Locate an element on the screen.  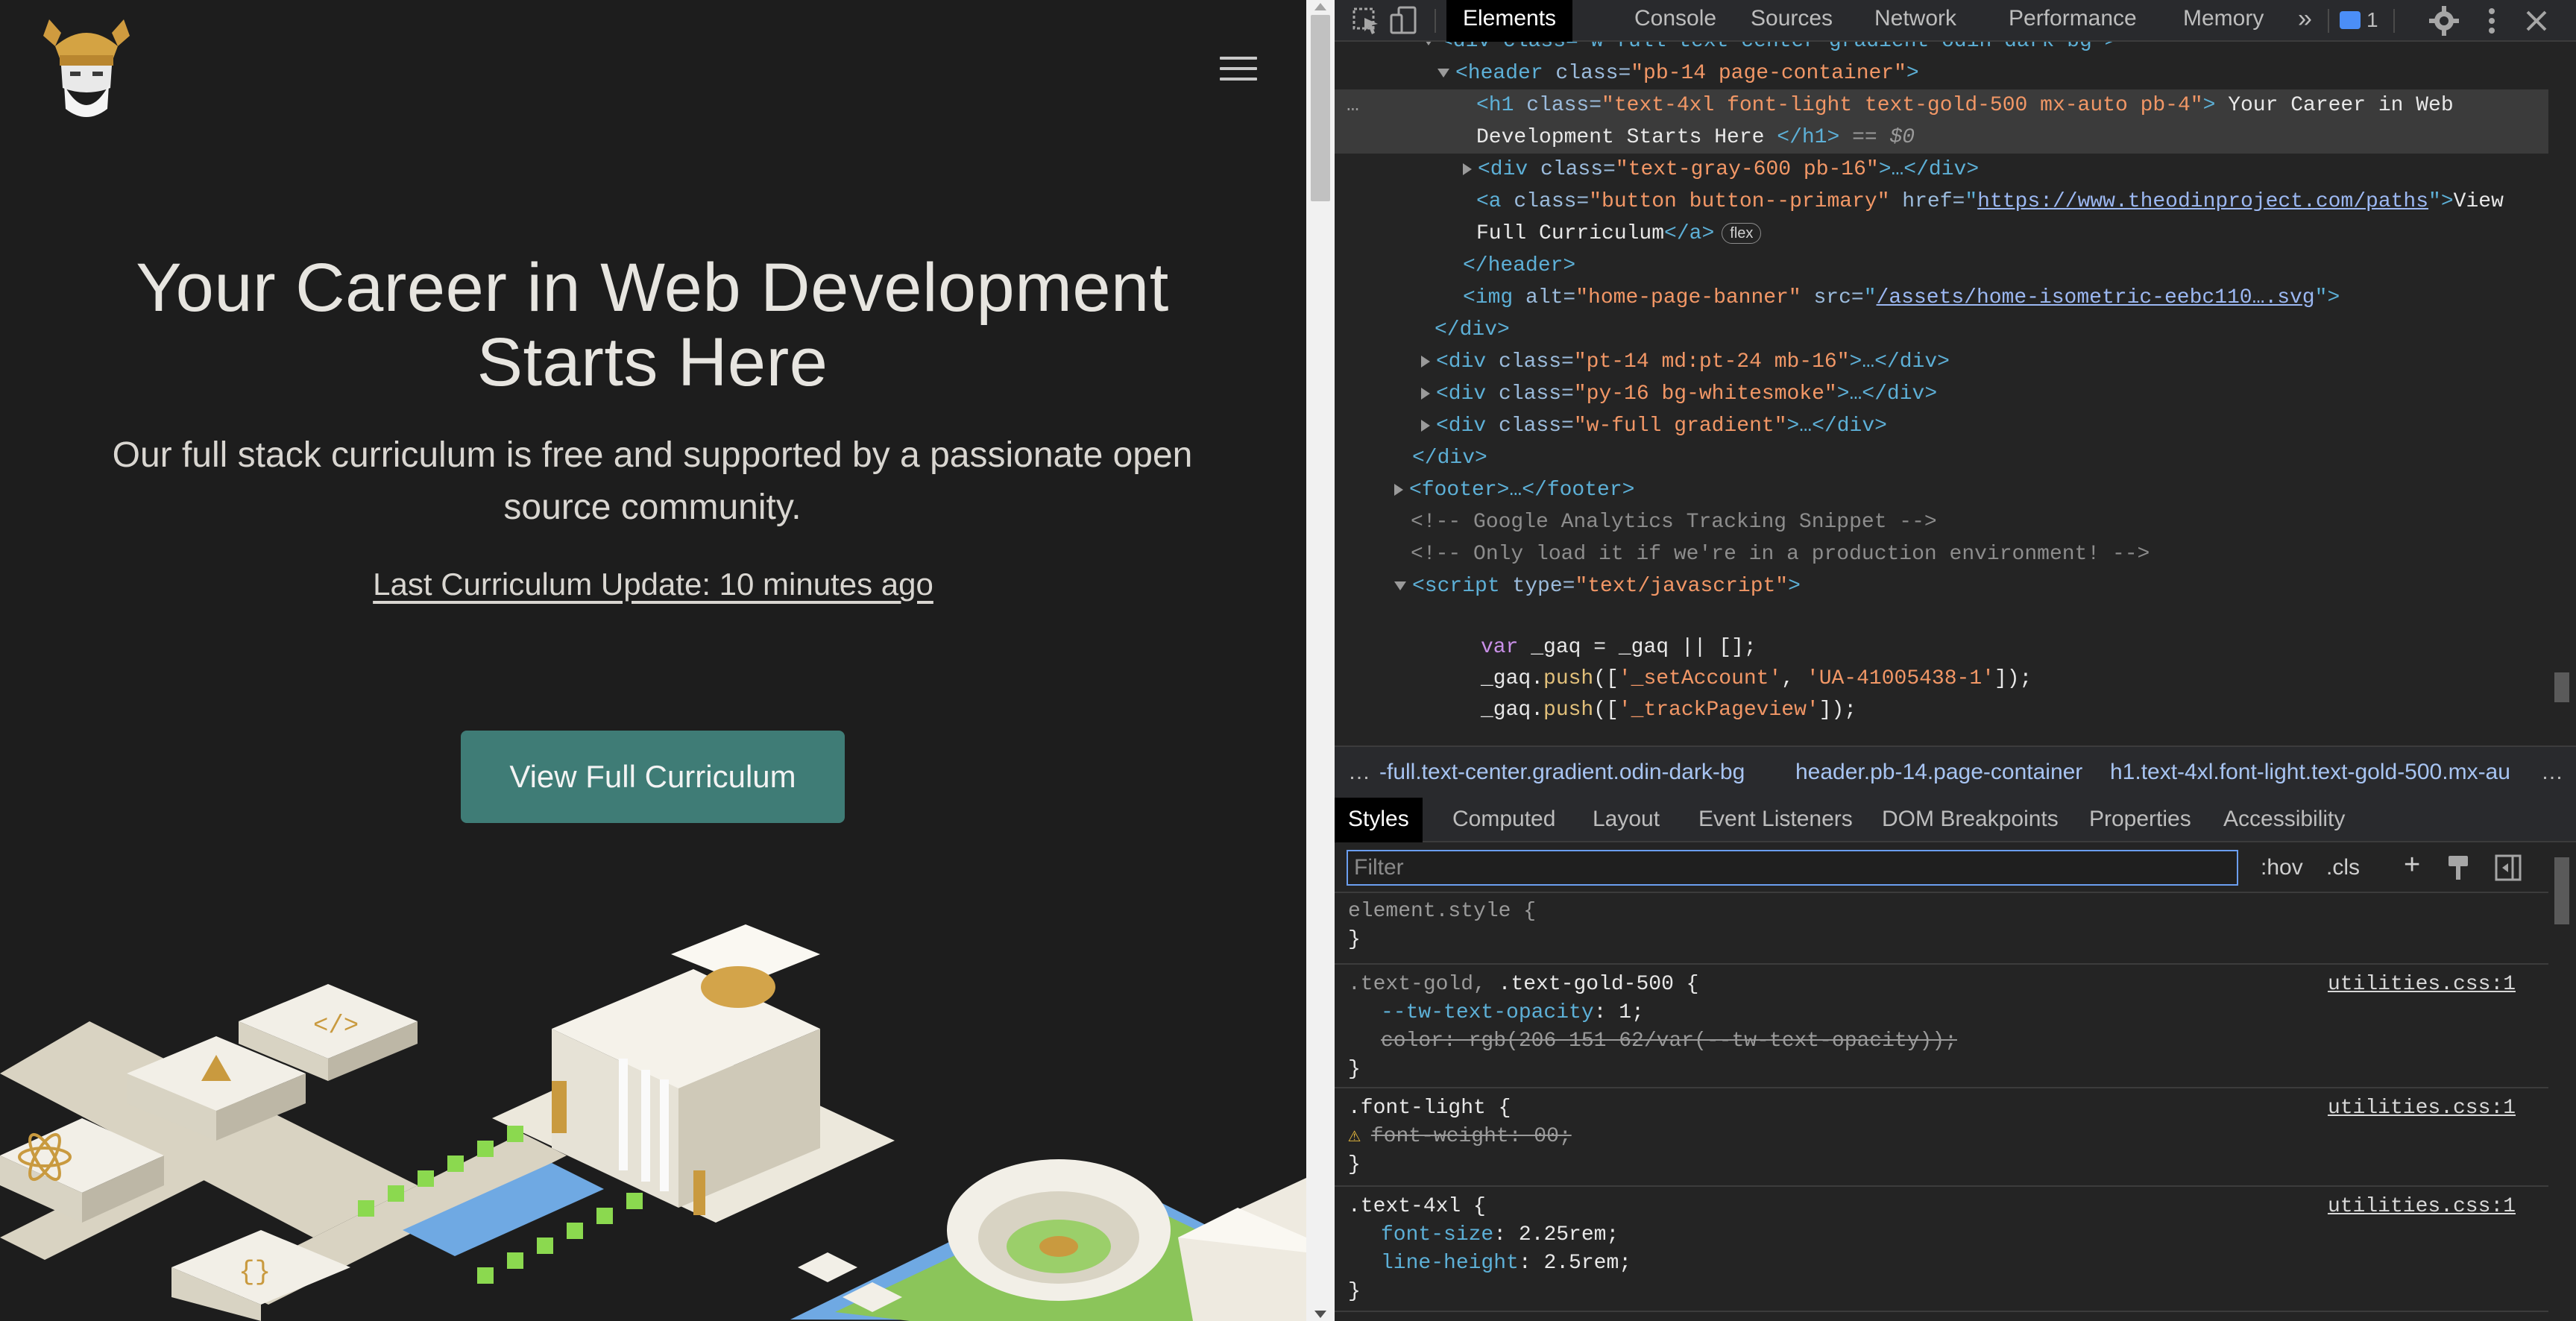
sidebar-toggle-icon is located at coordinates (2508, 867).